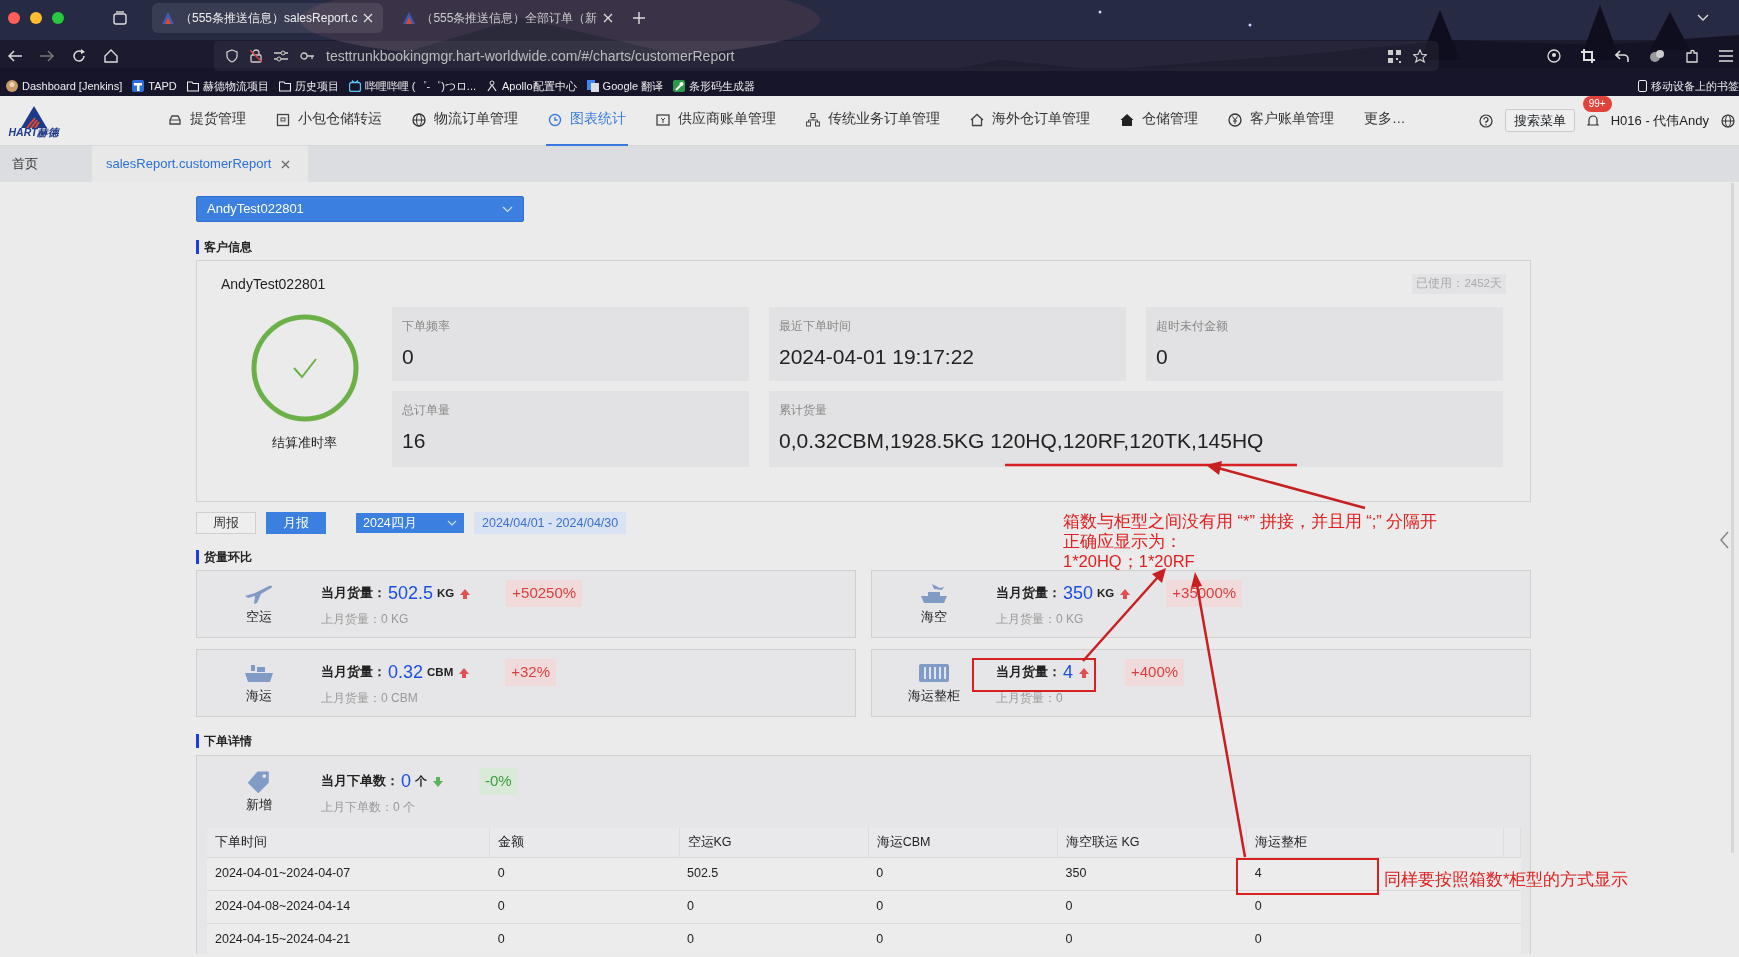 This screenshot has height=957, width=1739. What do you see at coordinates (34, 131) in the screenshot?
I see `logo-caption: HART赫德` at bounding box center [34, 131].